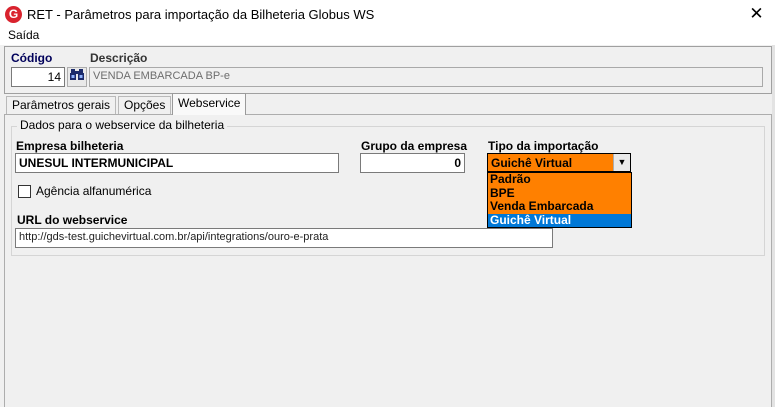 The width and height of the screenshot is (775, 407). What do you see at coordinates (177, 163) in the screenshot?
I see `empresa-field: UNESUL INTERMUNICIPAL` at bounding box center [177, 163].